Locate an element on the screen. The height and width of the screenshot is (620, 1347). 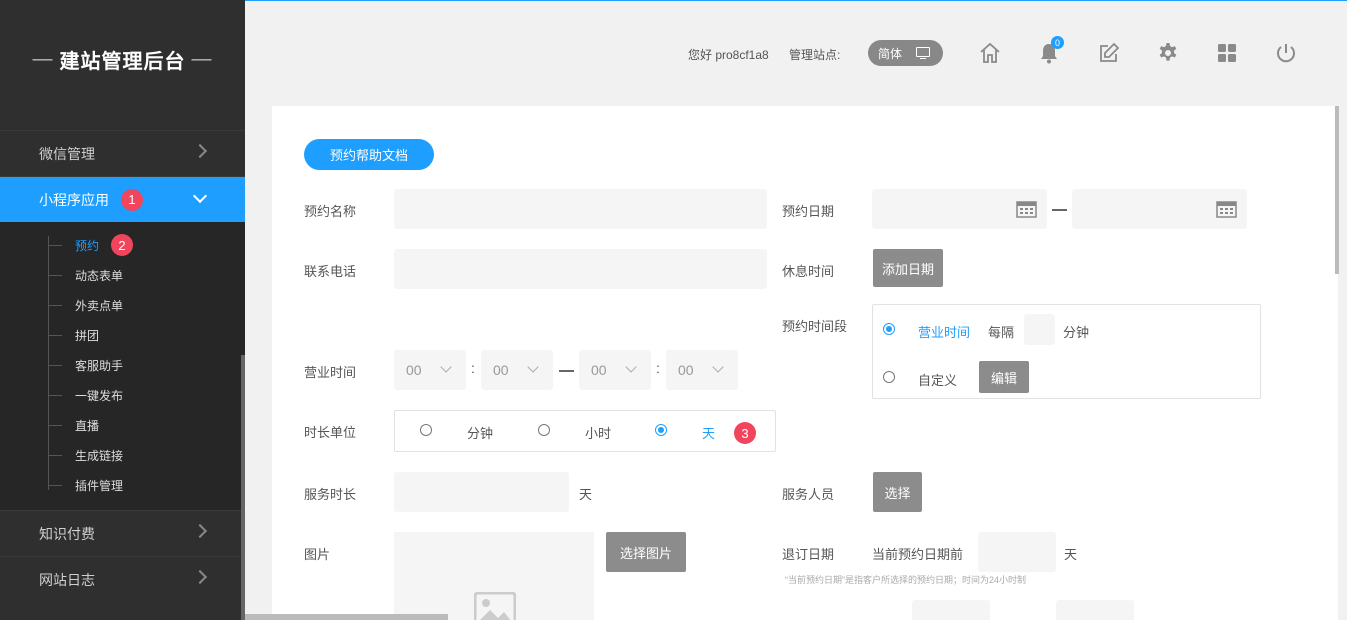
submenu-item-plugins: 插件管理 is located at coordinates (122, 485).